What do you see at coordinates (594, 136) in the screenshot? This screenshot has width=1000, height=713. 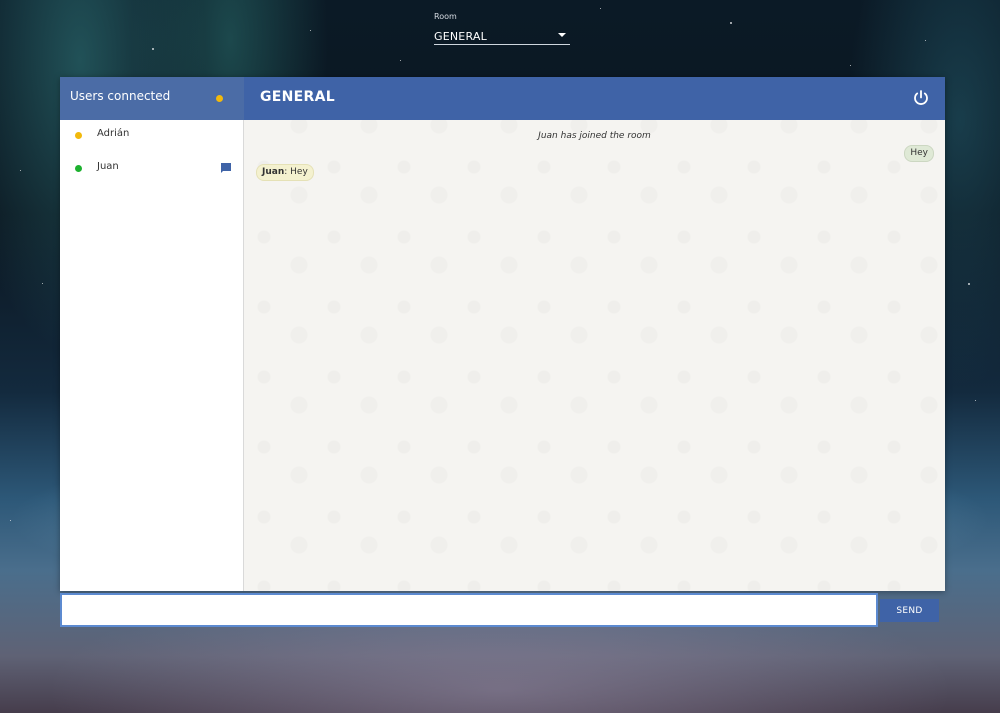 I see `system-message: Juan has joined the room` at bounding box center [594, 136].